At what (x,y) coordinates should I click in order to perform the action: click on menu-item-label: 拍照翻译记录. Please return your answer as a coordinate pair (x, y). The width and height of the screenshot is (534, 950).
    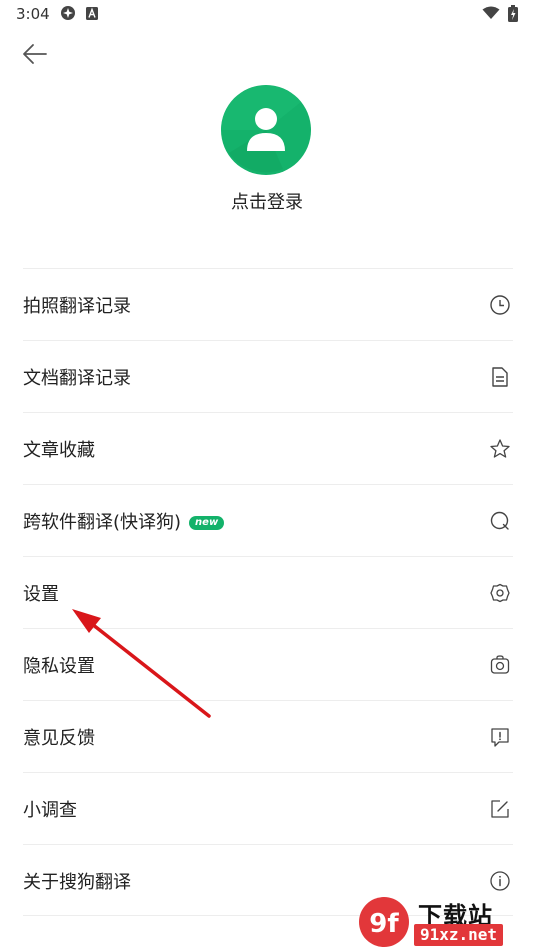
    Looking at the image, I should click on (77, 306).